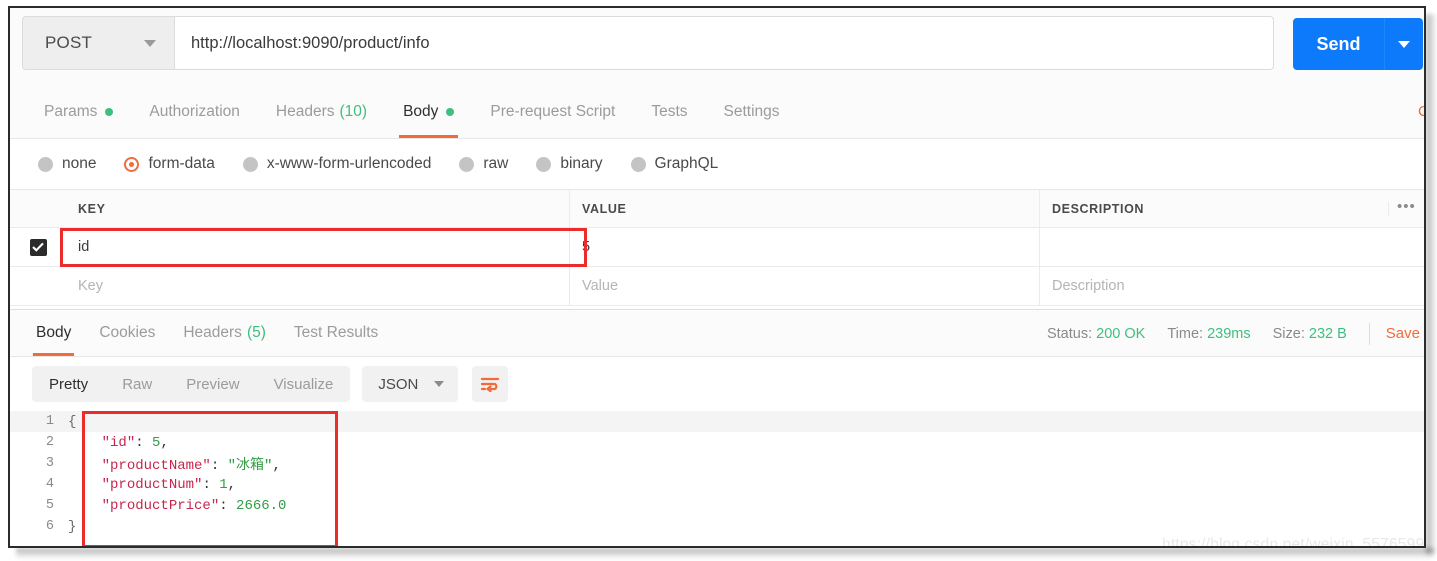  What do you see at coordinates (152, 484) in the screenshot?
I see `json-key: "productNum"` at bounding box center [152, 484].